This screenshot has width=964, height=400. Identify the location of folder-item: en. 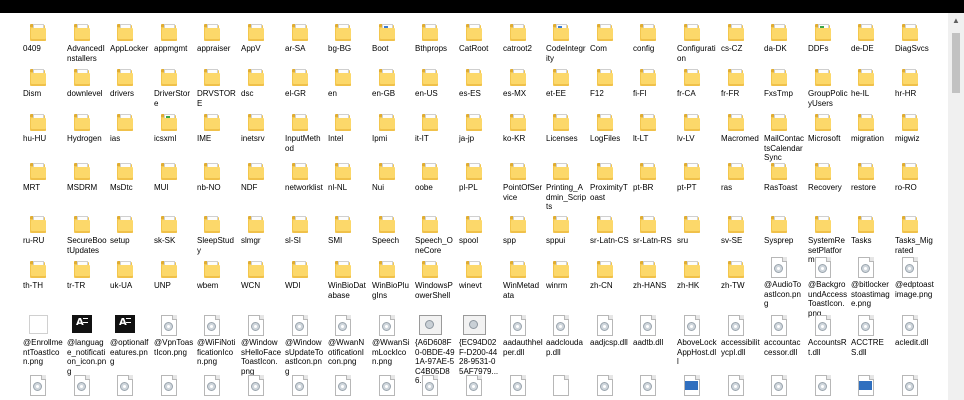
(343, 82).